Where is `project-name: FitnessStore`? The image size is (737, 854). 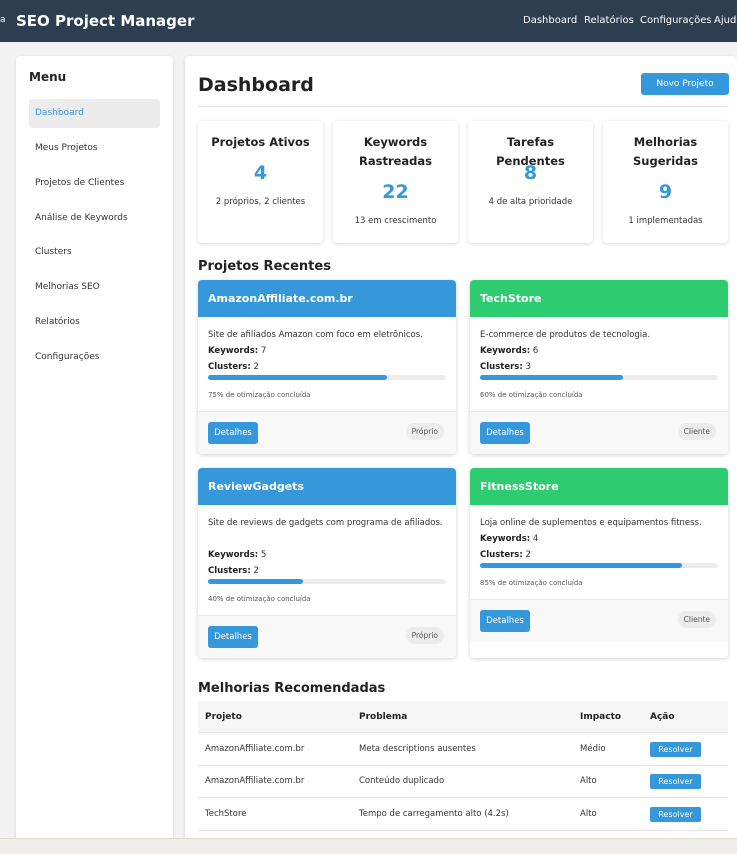 project-name: FitnessStore is located at coordinates (519, 486).